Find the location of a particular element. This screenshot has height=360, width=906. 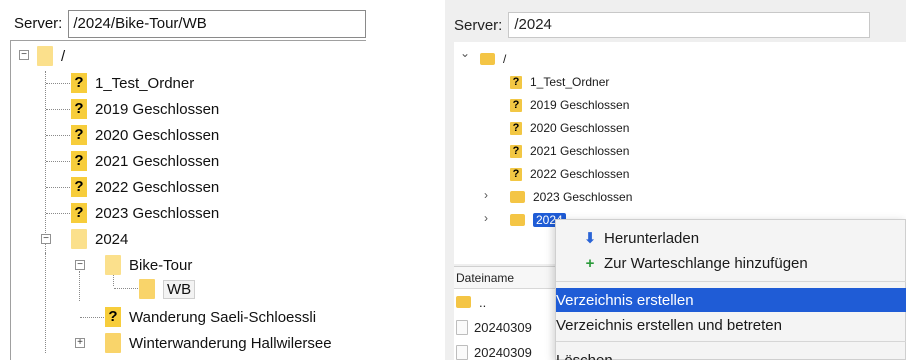

menu-item-label: Herunterladen is located at coordinates (652, 238).